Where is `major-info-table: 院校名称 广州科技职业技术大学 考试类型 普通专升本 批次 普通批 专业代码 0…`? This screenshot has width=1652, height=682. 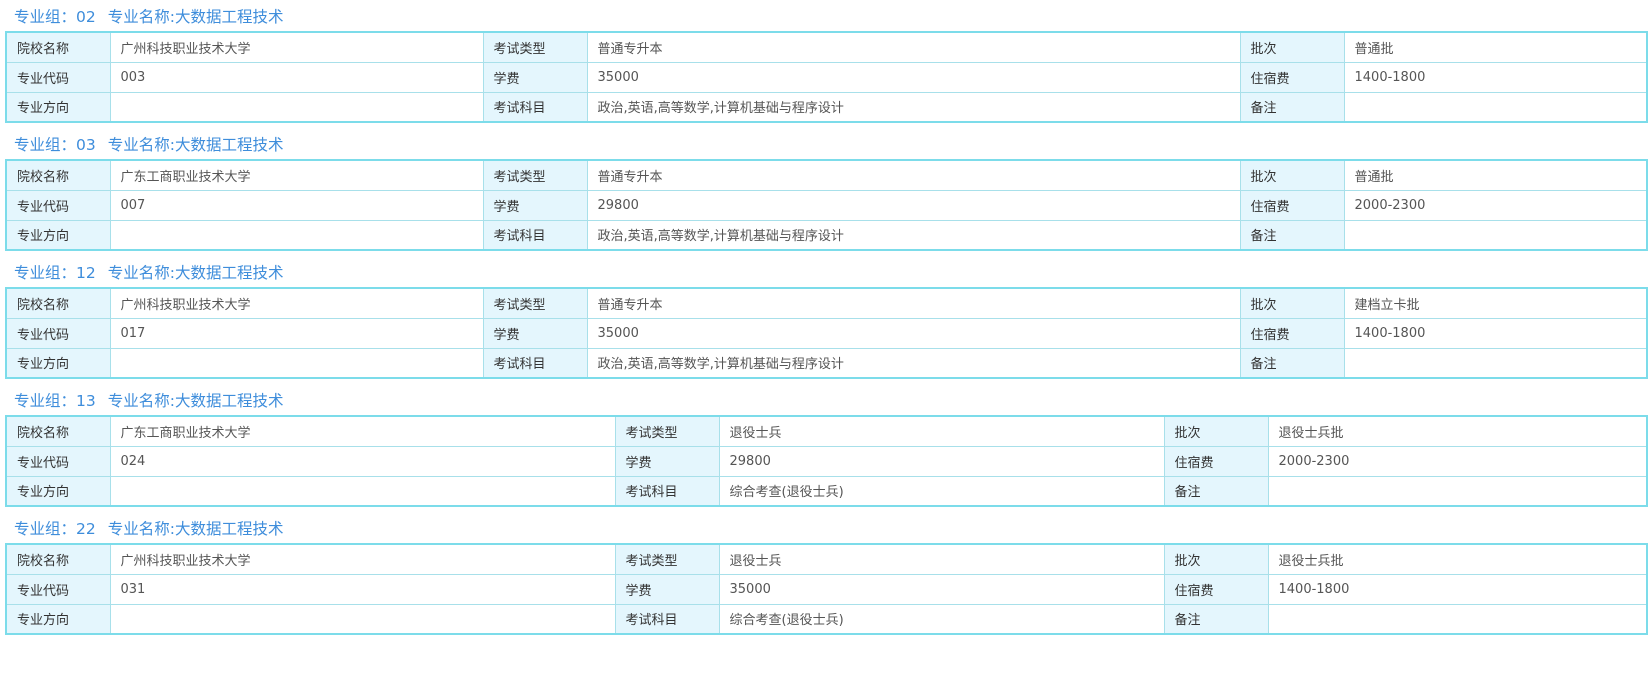 major-info-table: 院校名称 广州科技职业技术大学 考试类型 普通专升本 批次 普通批 专业代码 0… is located at coordinates (826, 77).